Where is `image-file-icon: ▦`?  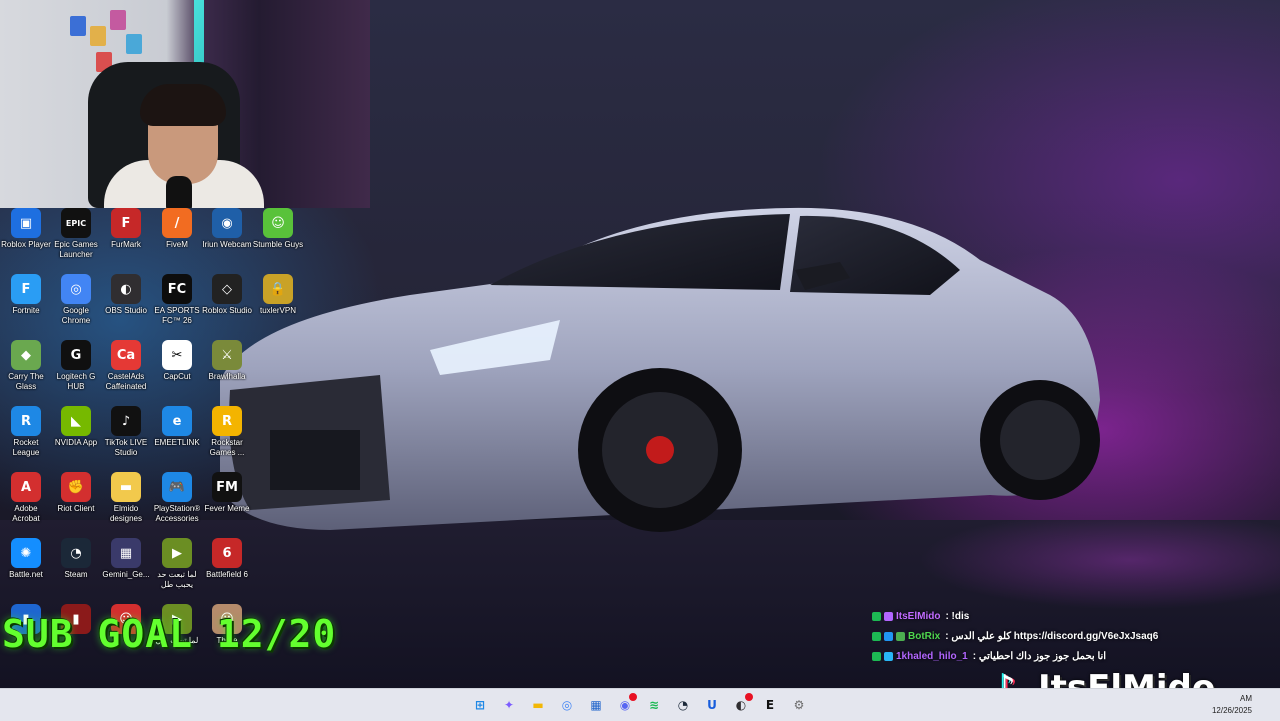 image-file-icon: ▦ is located at coordinates (126, 553).